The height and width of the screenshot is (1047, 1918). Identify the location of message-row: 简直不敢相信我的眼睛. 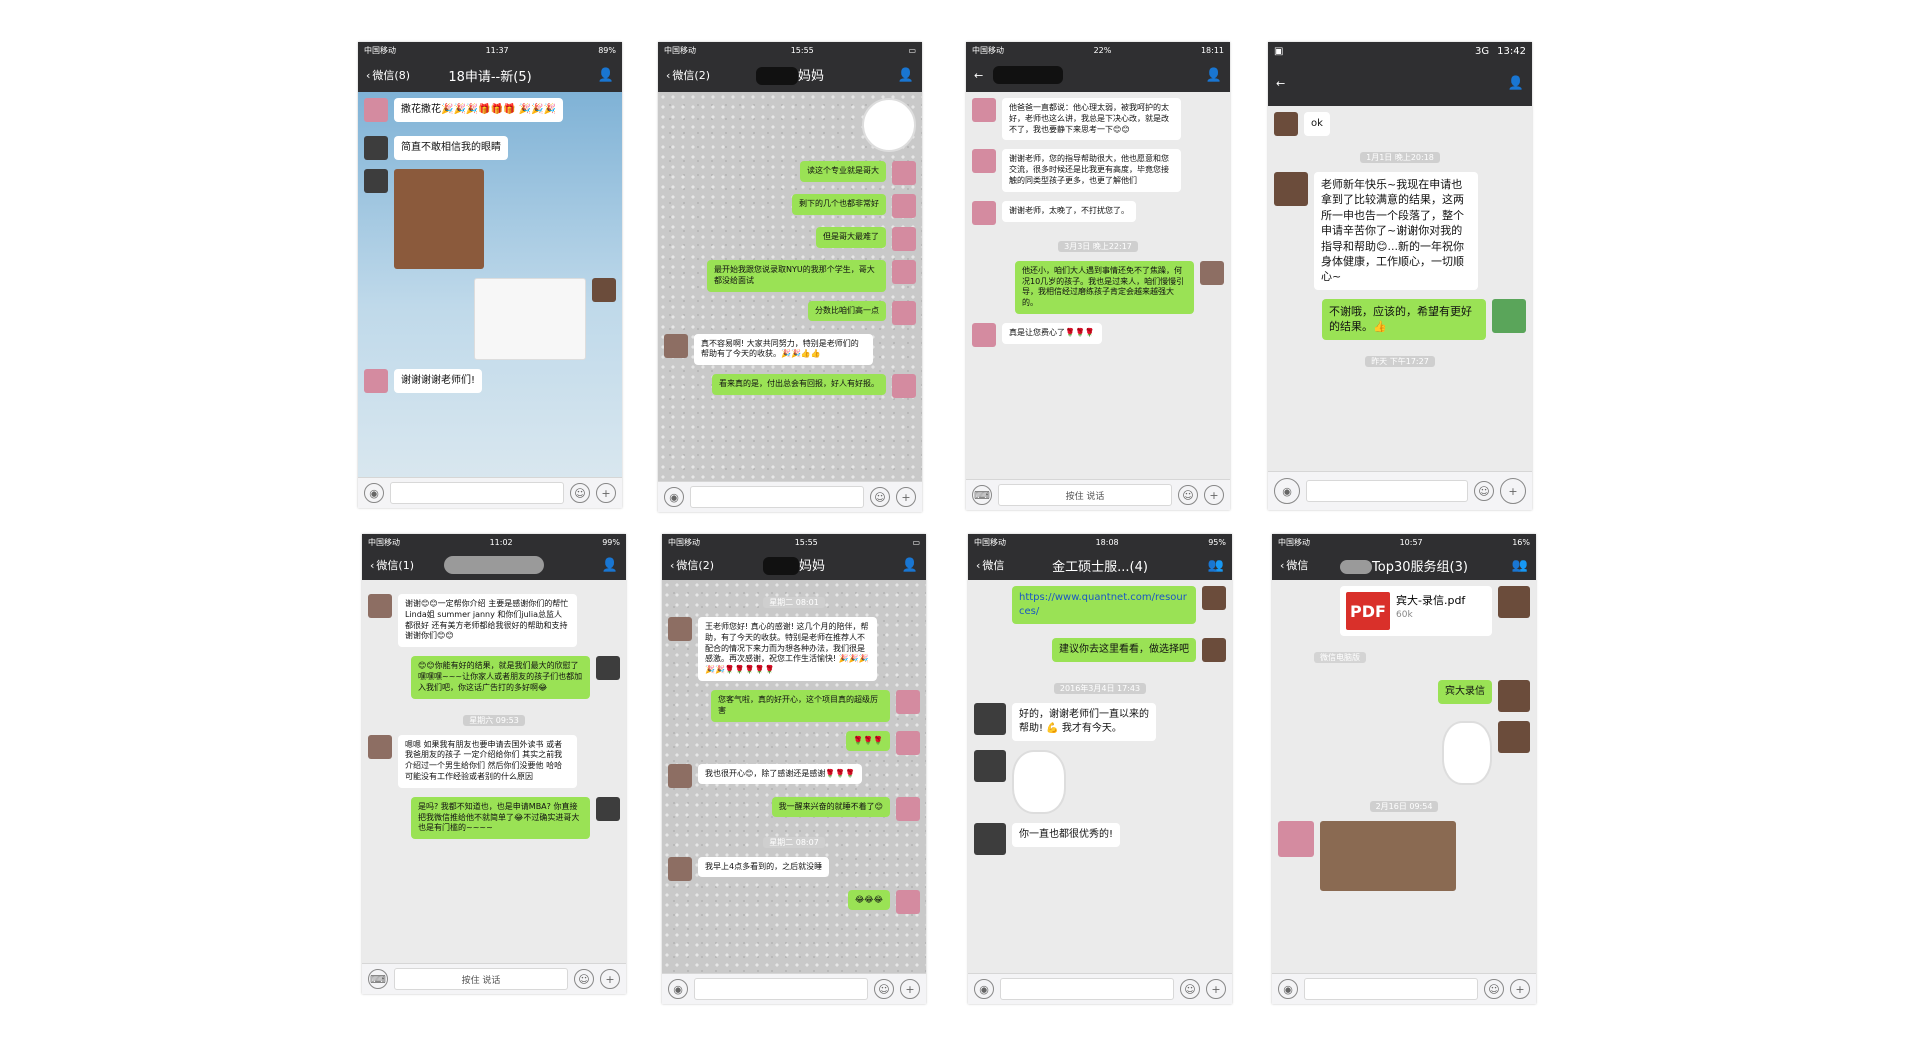
(490, 148).